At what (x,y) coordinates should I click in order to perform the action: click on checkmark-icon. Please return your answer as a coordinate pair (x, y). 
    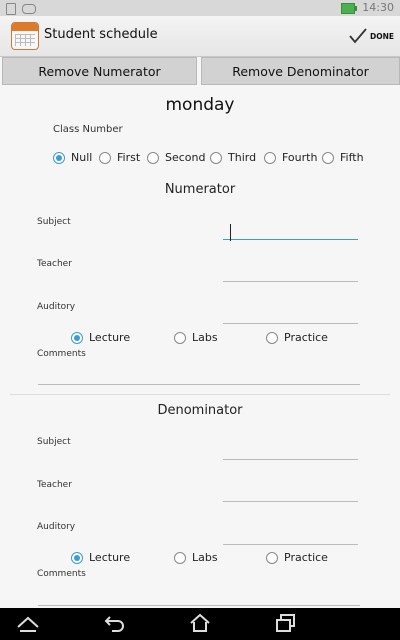
    Looking at the image, I should click on (358, 36).